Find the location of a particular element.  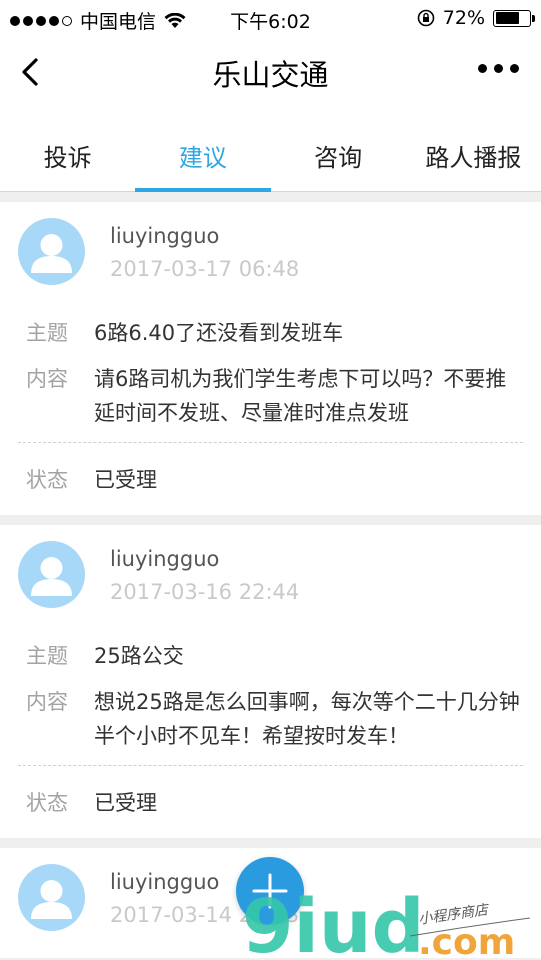

nav-bar: 乐山交通 is located at coordinates (270, 72).